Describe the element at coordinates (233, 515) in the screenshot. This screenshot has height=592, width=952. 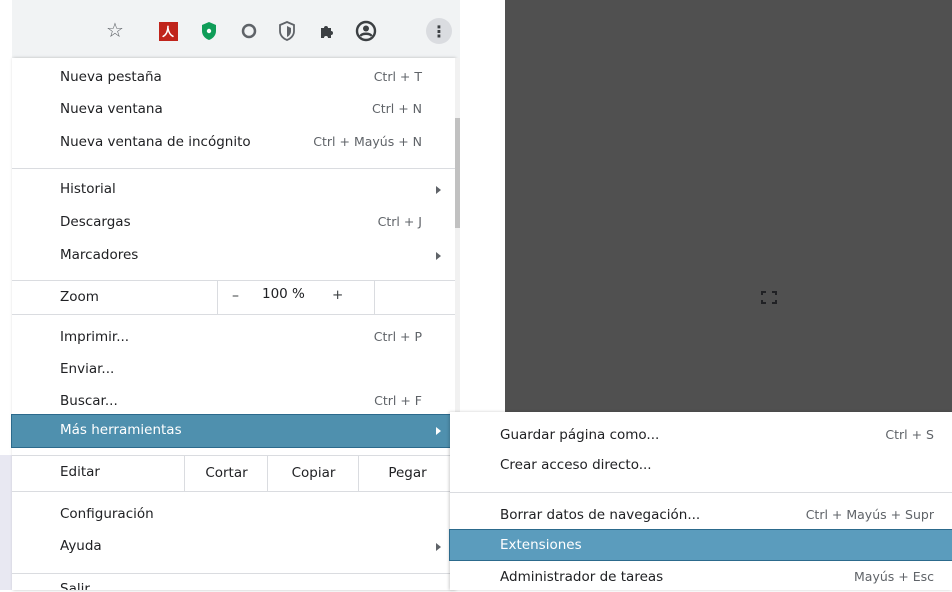
I see `menu-item-settings: Configuración` at that location.